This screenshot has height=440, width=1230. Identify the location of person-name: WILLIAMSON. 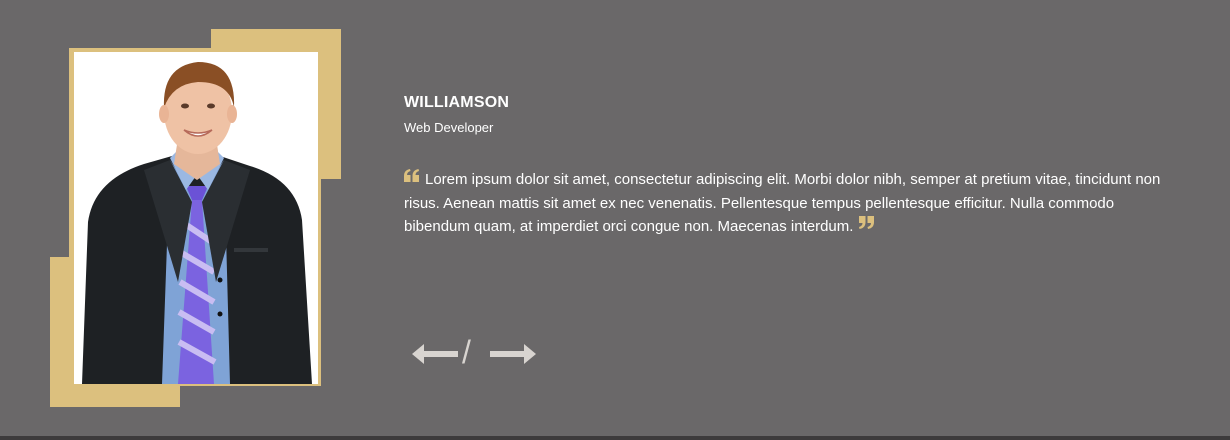
(457, 102).